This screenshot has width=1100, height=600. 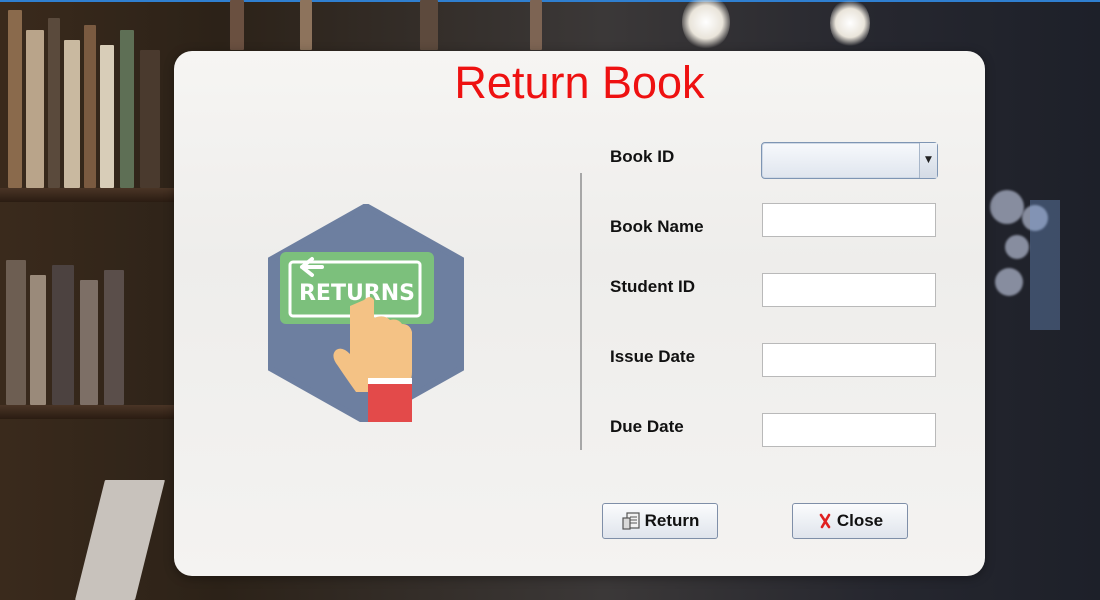 What do you see at coordinates (357, 293) in the screenshot?
I see `returns-sign-text: RETURNS` at bounding box center [357, 293].